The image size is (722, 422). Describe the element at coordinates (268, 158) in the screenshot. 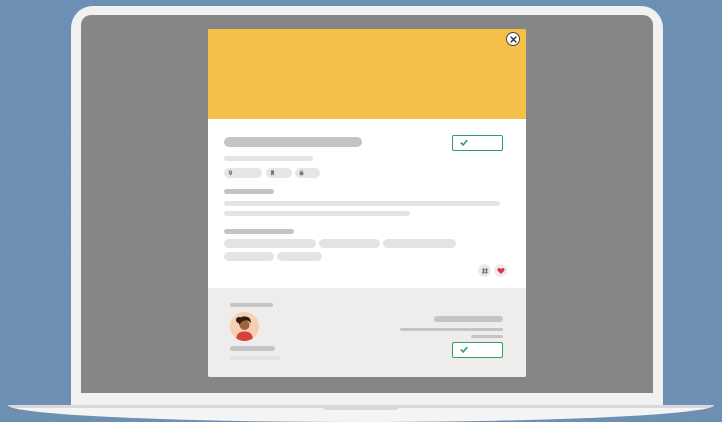

I see `subtitle-placeholder` at that location.